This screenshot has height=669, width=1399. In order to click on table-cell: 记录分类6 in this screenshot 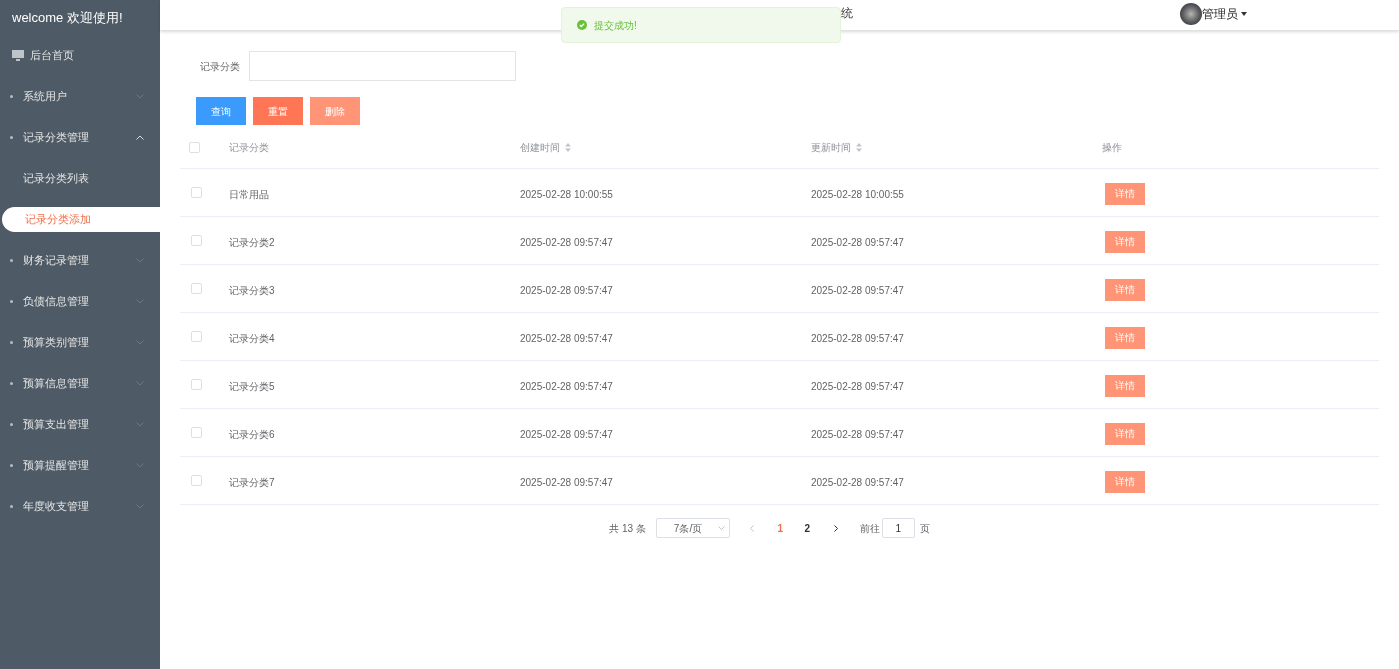, I will do `click(252, 434)`.